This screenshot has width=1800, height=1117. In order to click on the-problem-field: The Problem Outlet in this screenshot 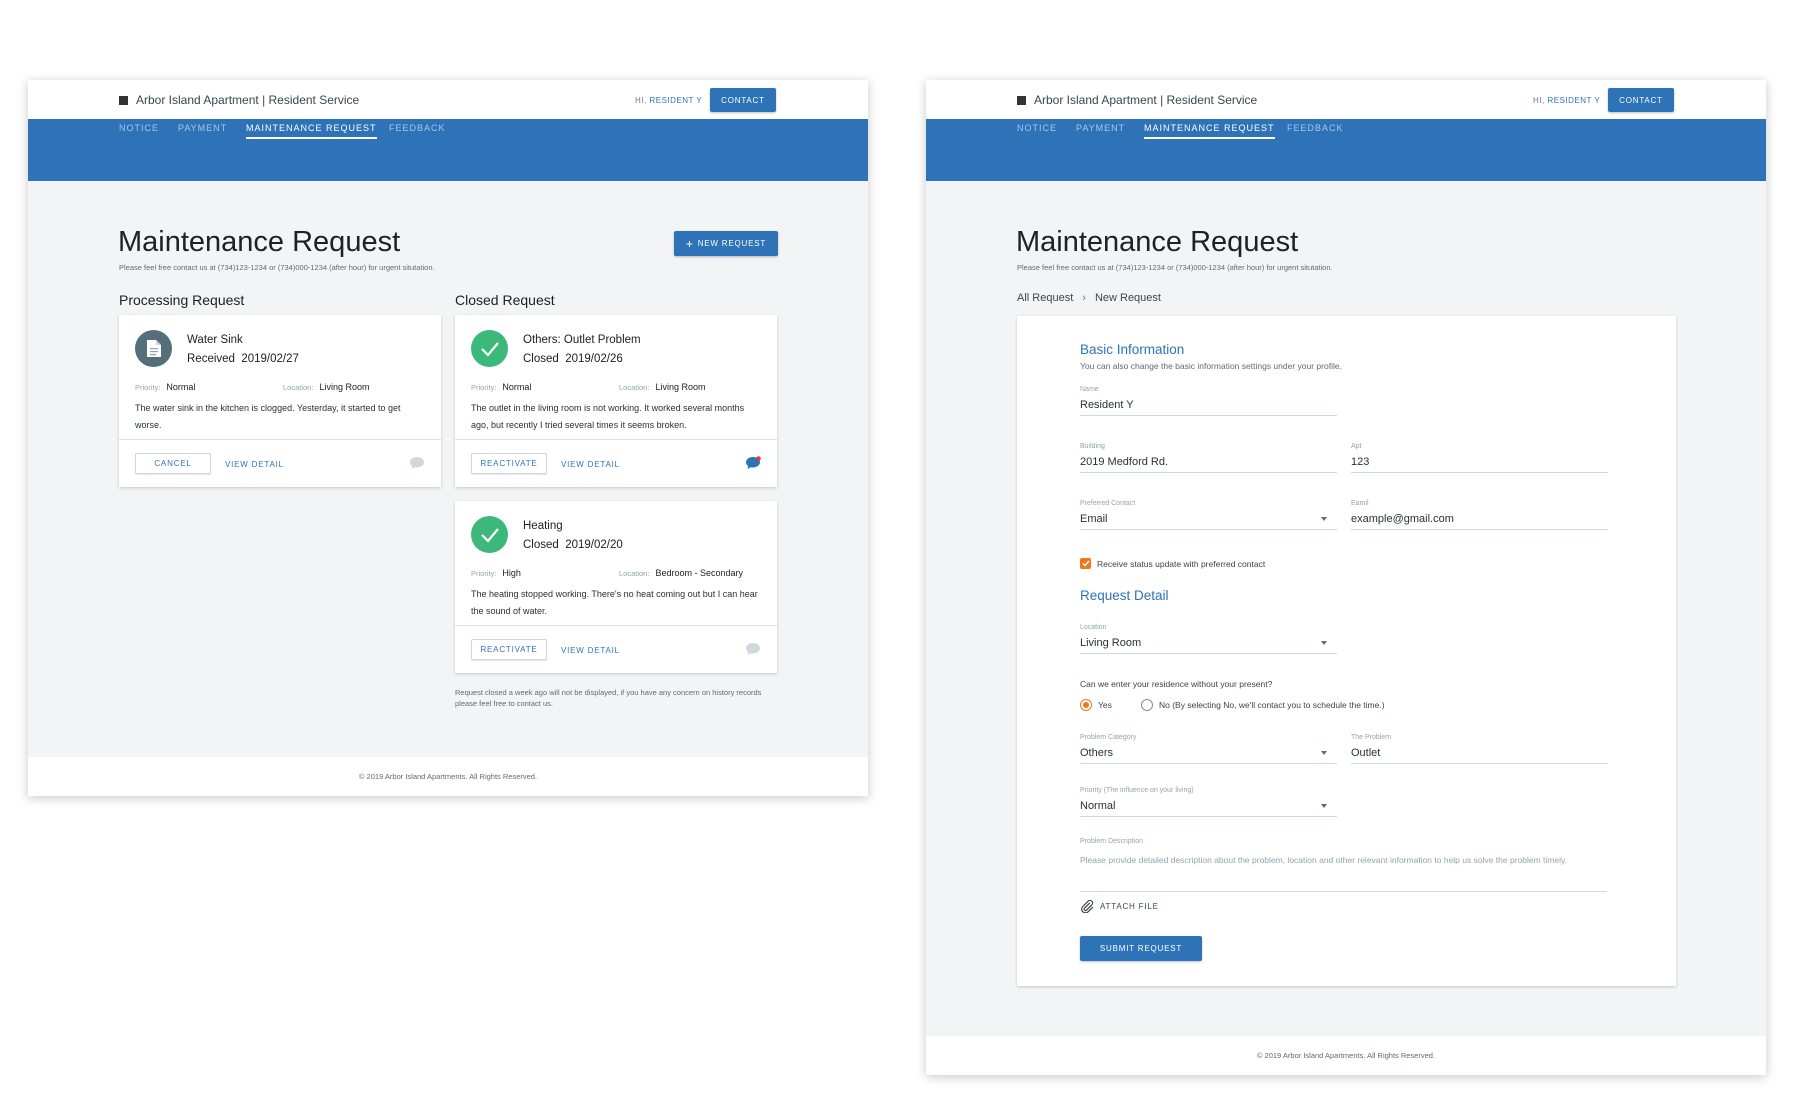, I will do `click(1479, 749)`.